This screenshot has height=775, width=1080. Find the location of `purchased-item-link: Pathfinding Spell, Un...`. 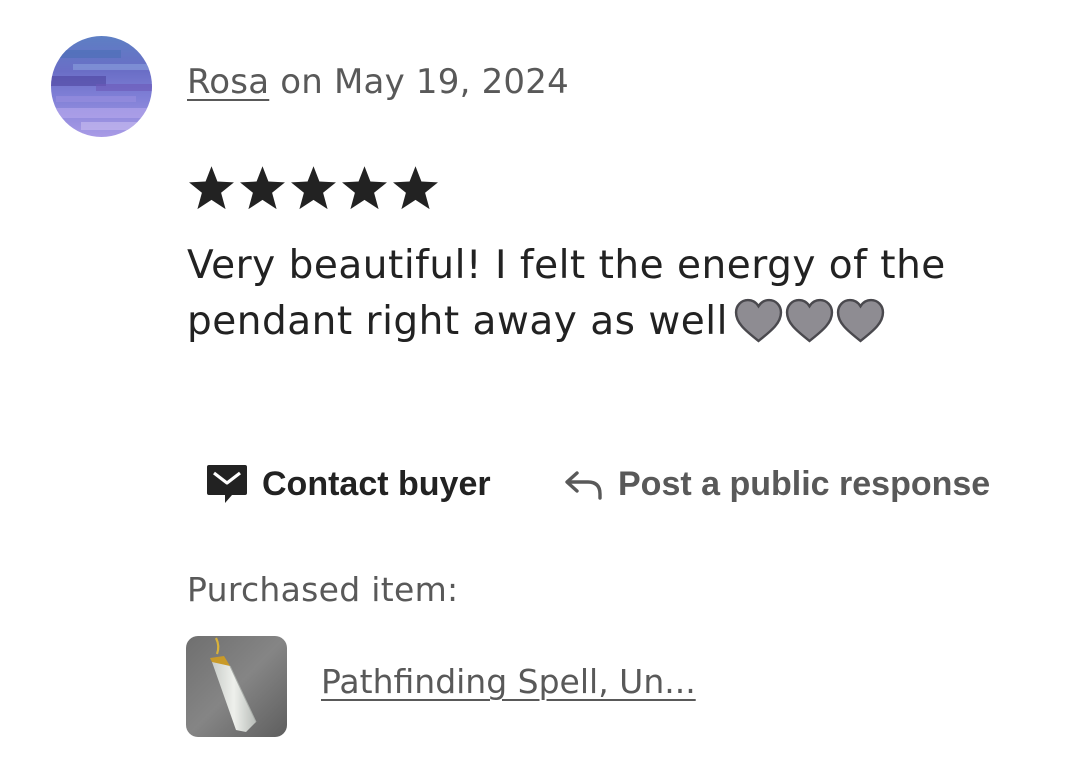

purchased-item-link: Pathfinding Spell, Un... is located at coordinates (508, 681).